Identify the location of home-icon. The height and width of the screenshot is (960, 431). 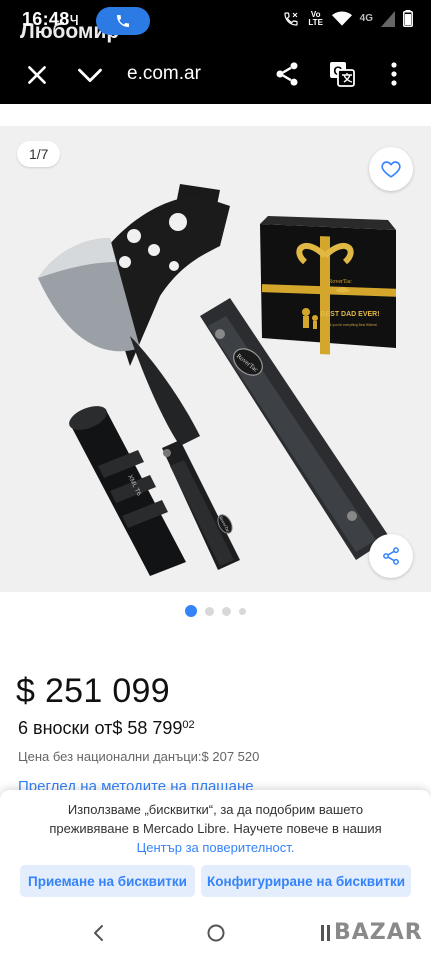
(216, 933).